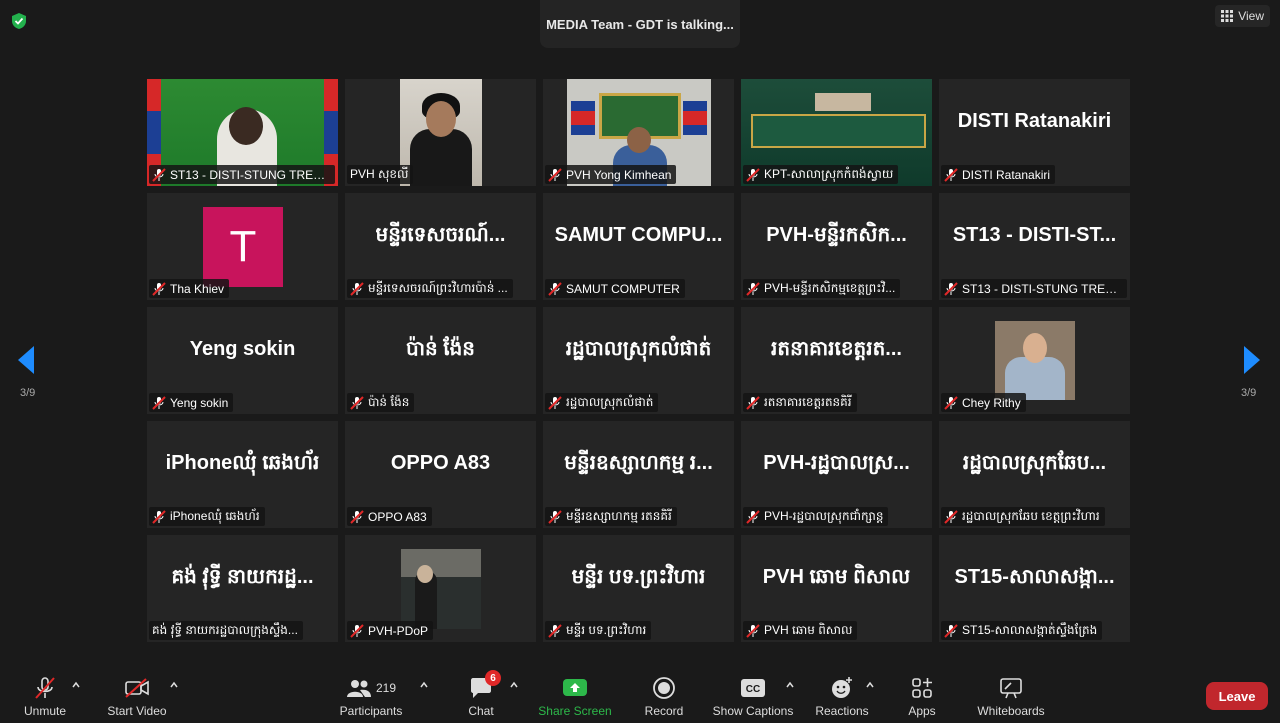  Describe the element at coordinates (1031, 515) in the screenshot. I see `participant-name: រដ្ឋបាលស្រុកឆែប ខេត្តព្រះវិហារ` at that location.